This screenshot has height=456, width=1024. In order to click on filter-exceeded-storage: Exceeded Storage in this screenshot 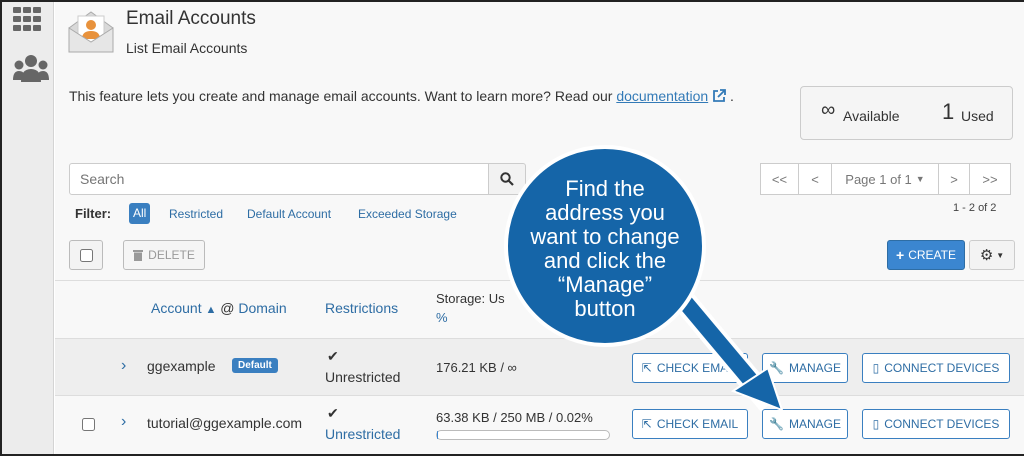, I will do `click(407, 214)`.